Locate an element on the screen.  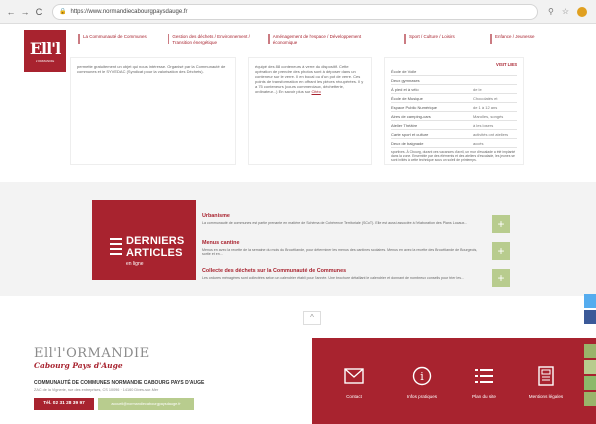
bookmark-star-icon: ☆ is located at coordinates (565, 11).